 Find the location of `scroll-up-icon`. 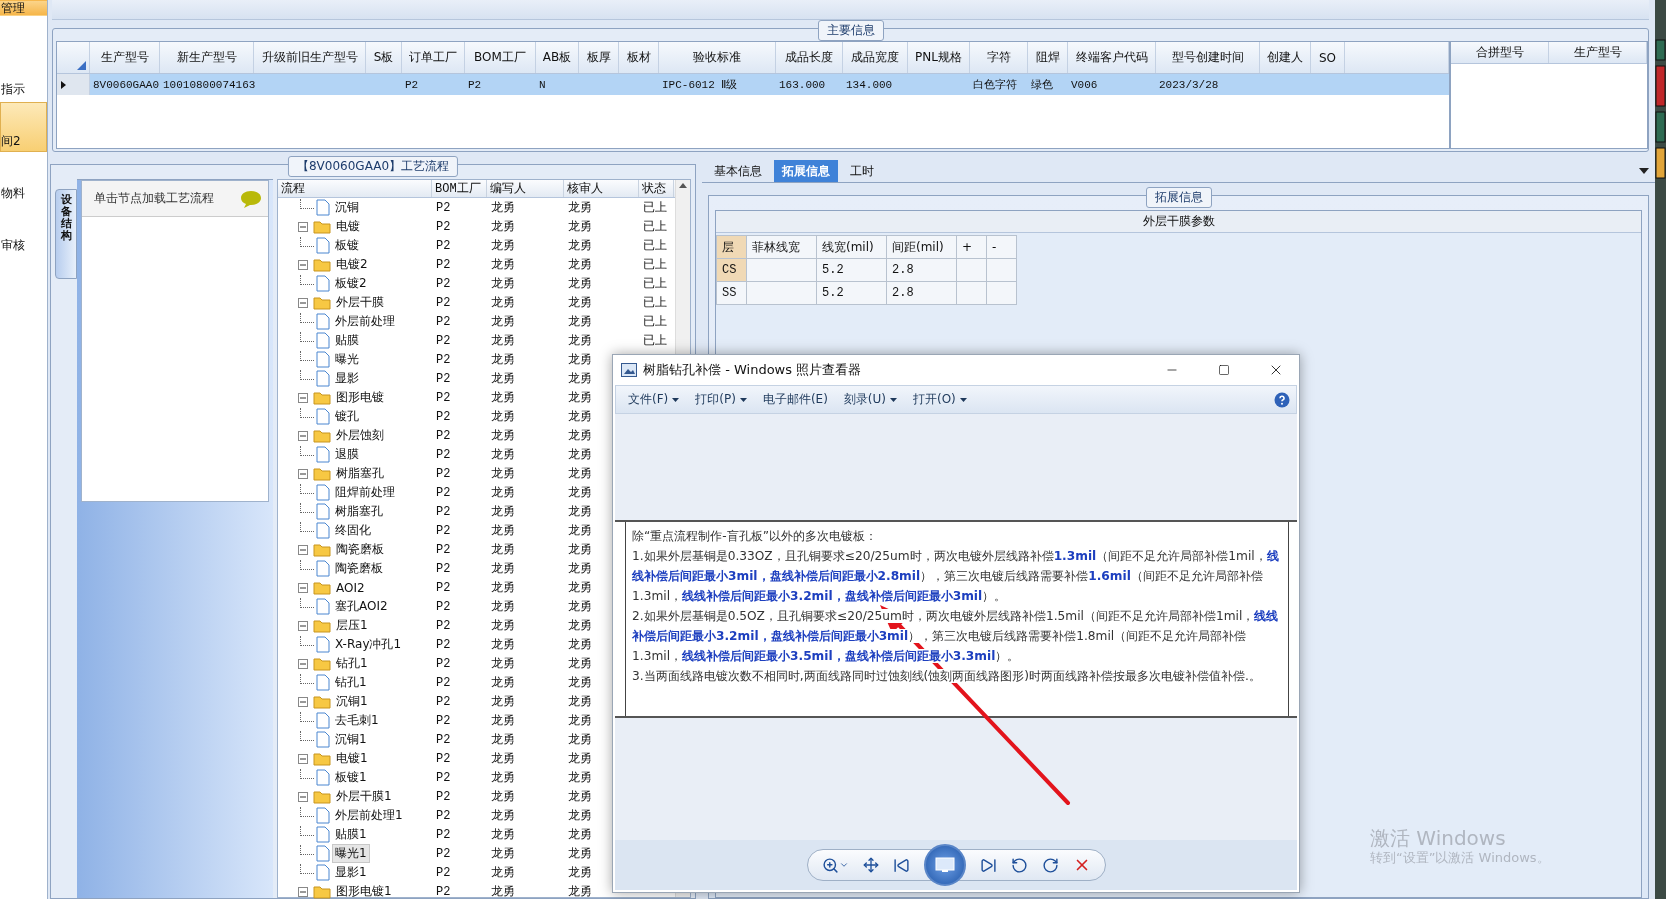

scroll-up-icon is located at coordinates (683, 185).